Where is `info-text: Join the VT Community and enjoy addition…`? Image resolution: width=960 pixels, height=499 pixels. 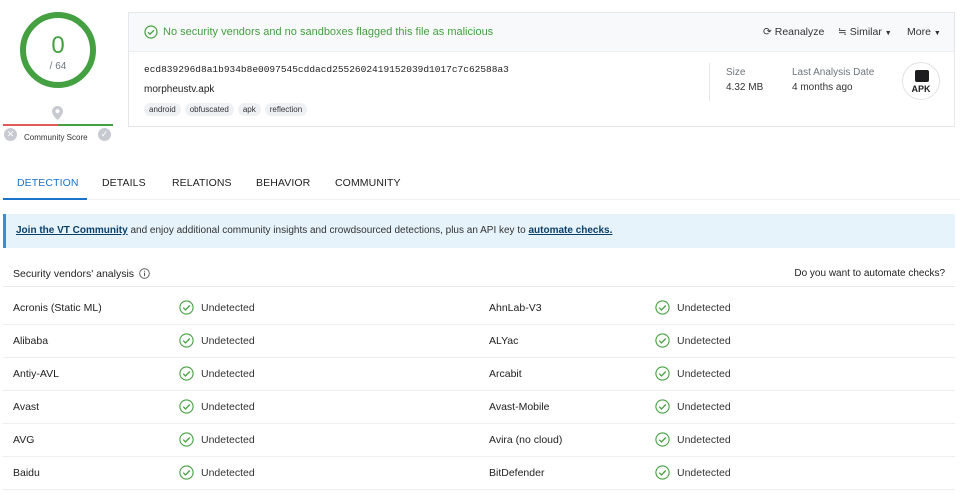 info-text: Join the VT Community and enjoy addition… is located at coordinates (314, 230).